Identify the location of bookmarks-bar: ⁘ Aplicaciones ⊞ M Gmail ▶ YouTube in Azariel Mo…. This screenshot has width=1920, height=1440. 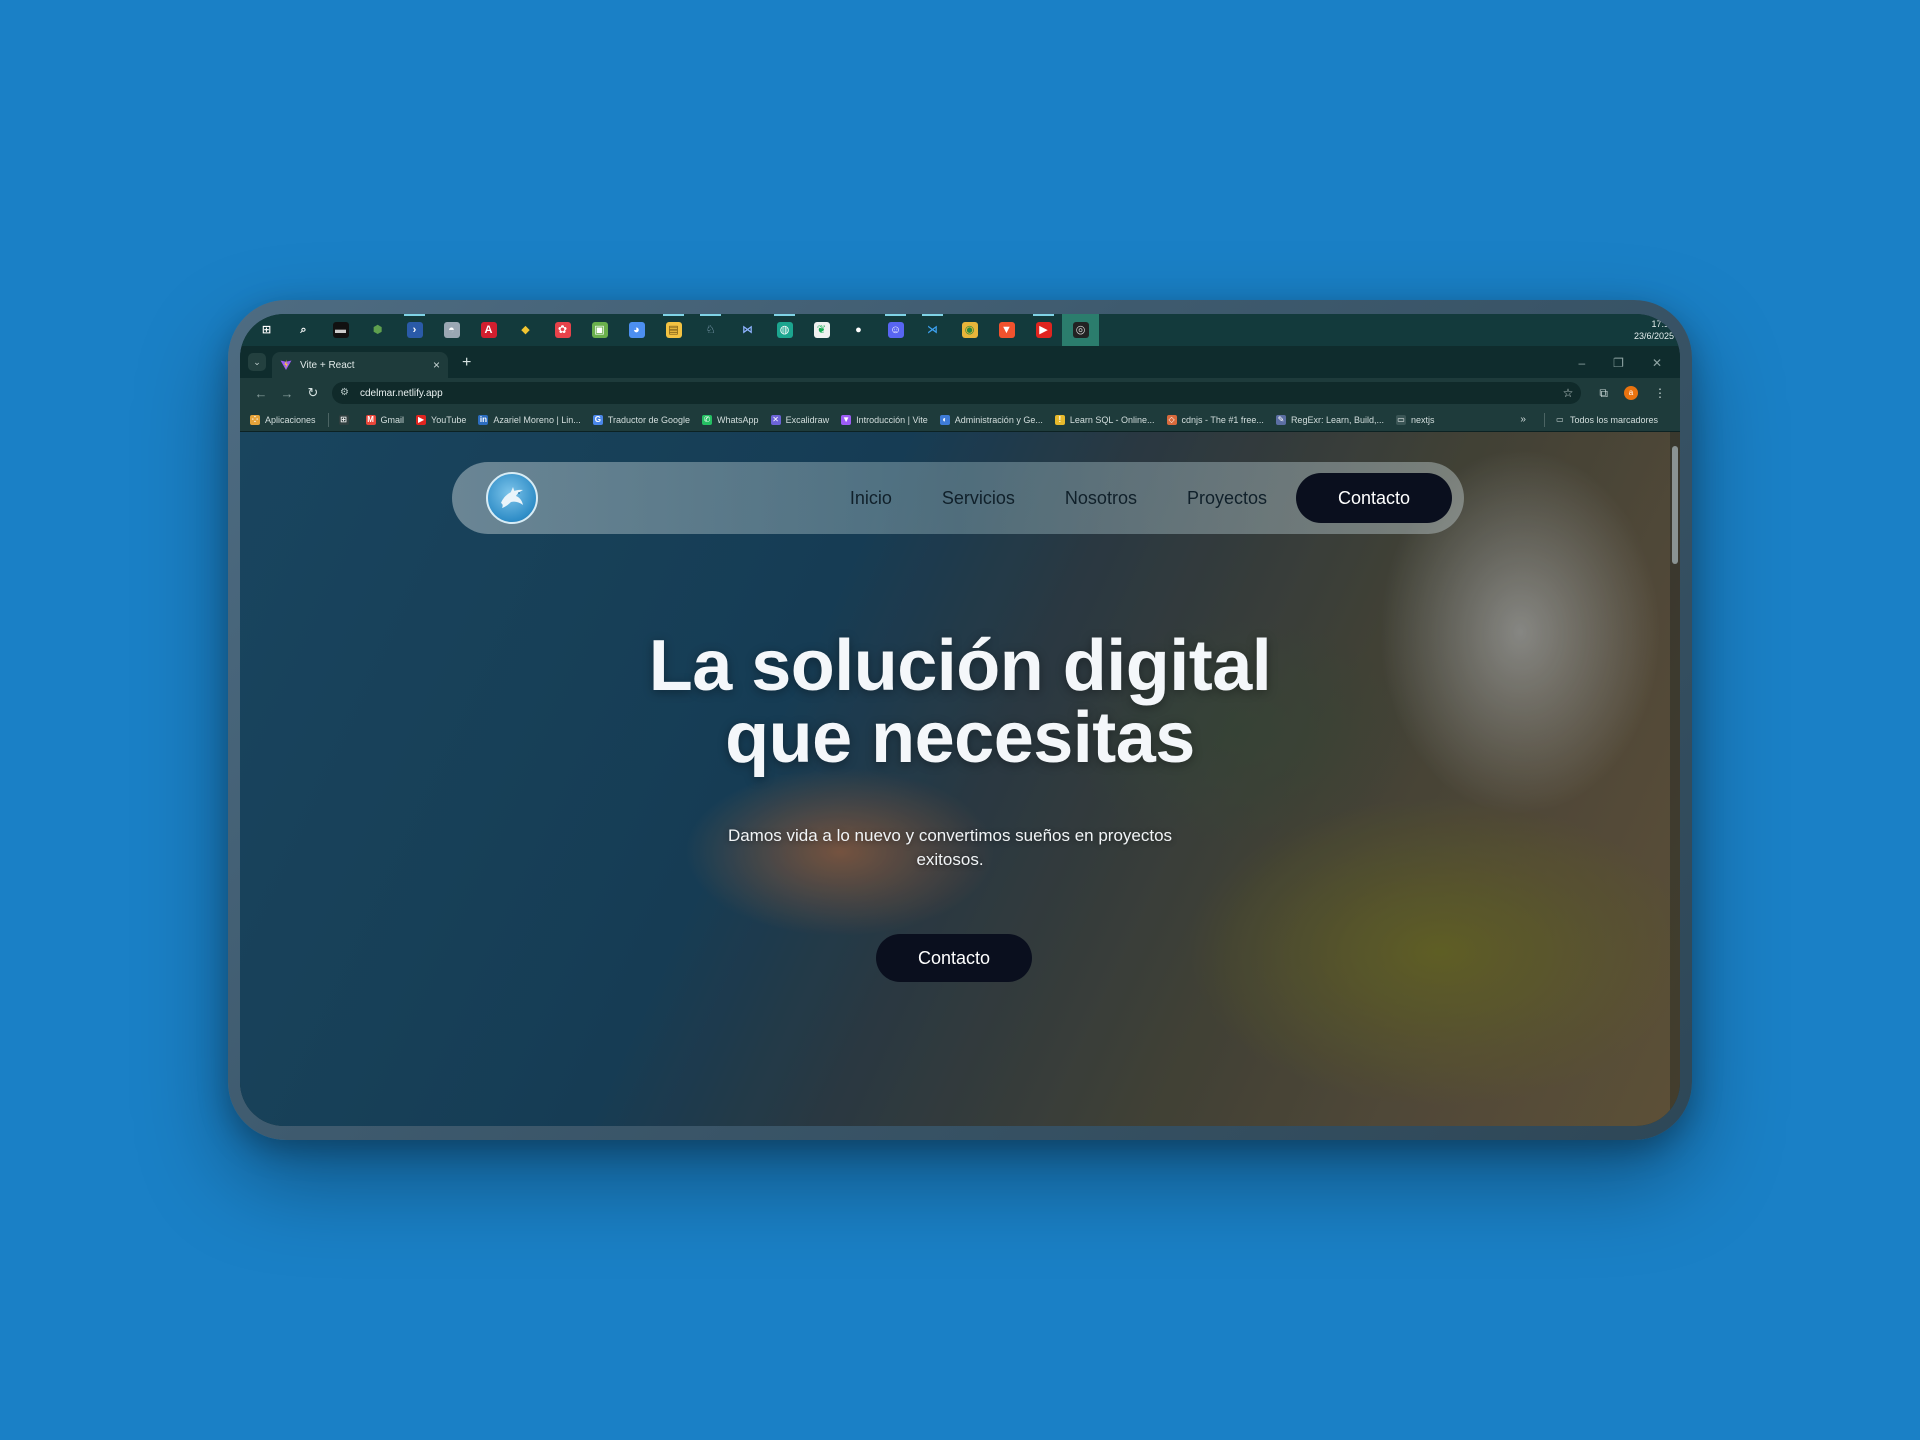
(960, 420).